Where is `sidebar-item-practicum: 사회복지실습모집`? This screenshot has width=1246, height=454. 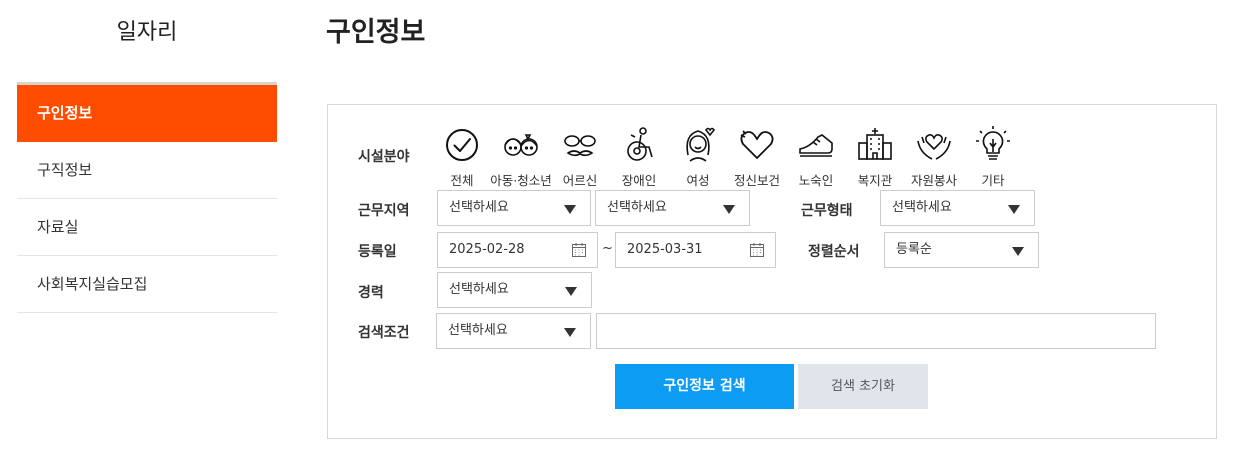 sidebar-item-practicum: 사회복지실습모집 is located at coordinates (147, 284).